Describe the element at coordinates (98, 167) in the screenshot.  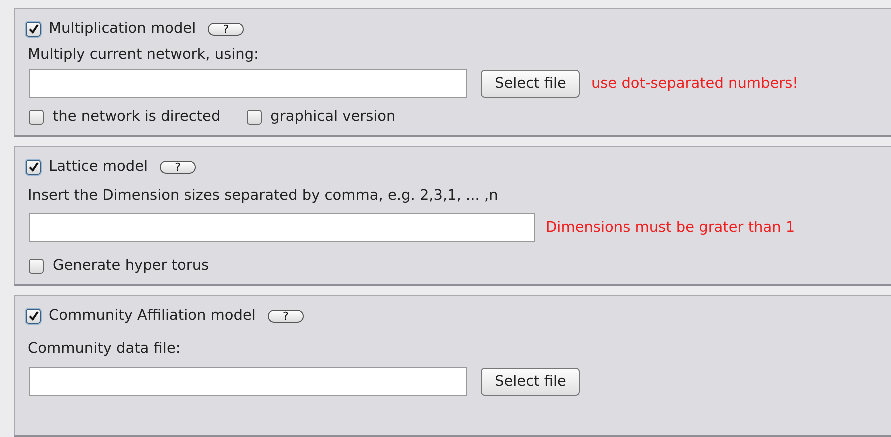
I see `section-title: Lattice model` at that location.